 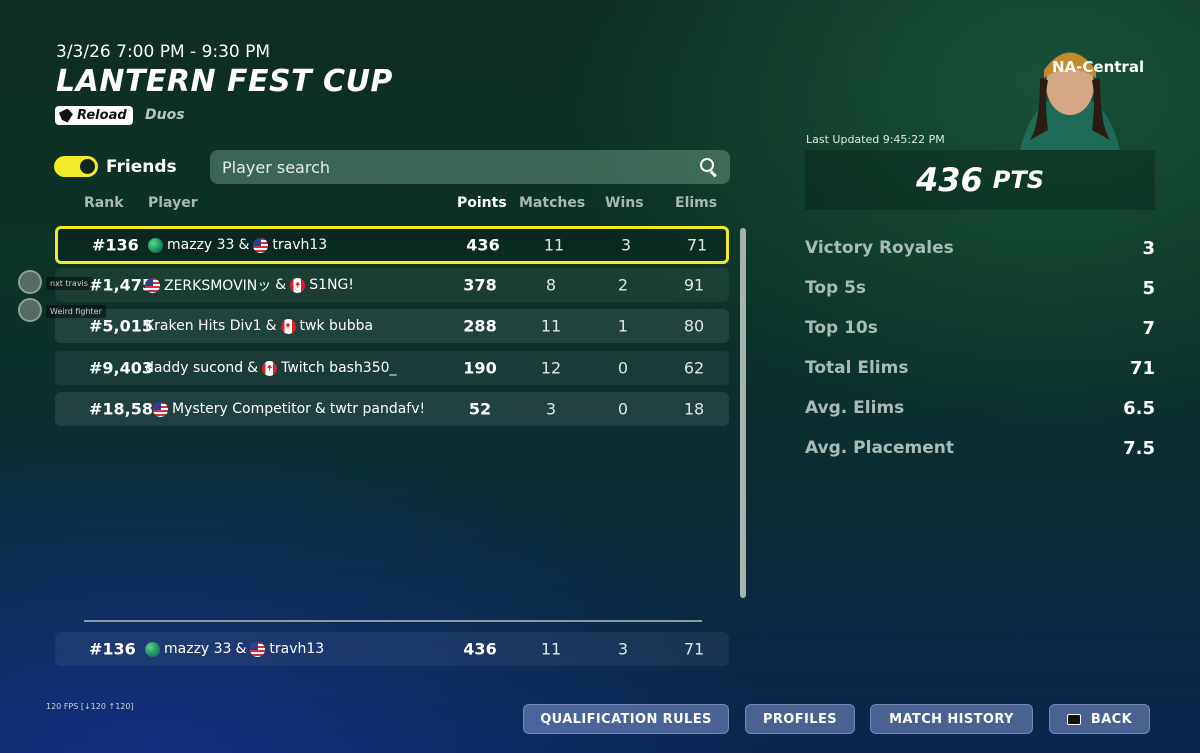 I want to click on stat-label: Top 10s, so click(x=841, y=328).